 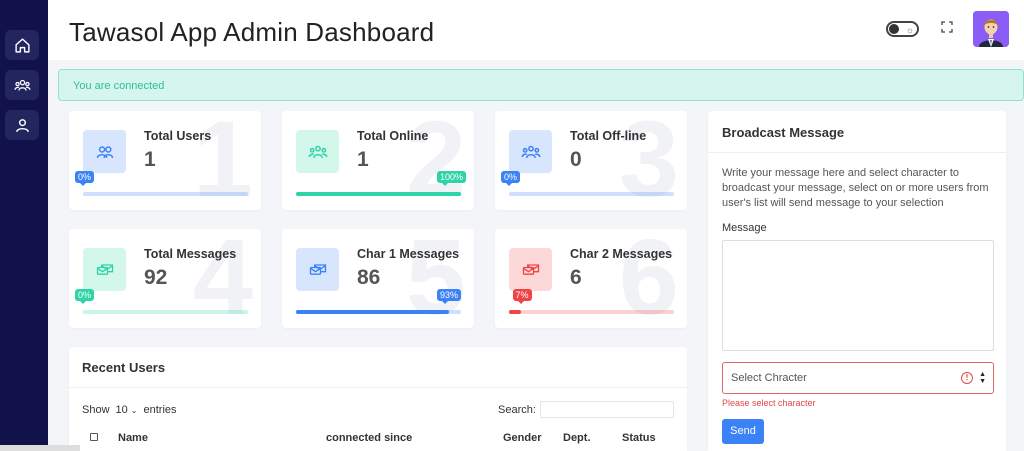 What do you see at coordinates (190, 254) in the screenshot?
I see `stat-label: Total Messages` at bounding box center [190, 254].